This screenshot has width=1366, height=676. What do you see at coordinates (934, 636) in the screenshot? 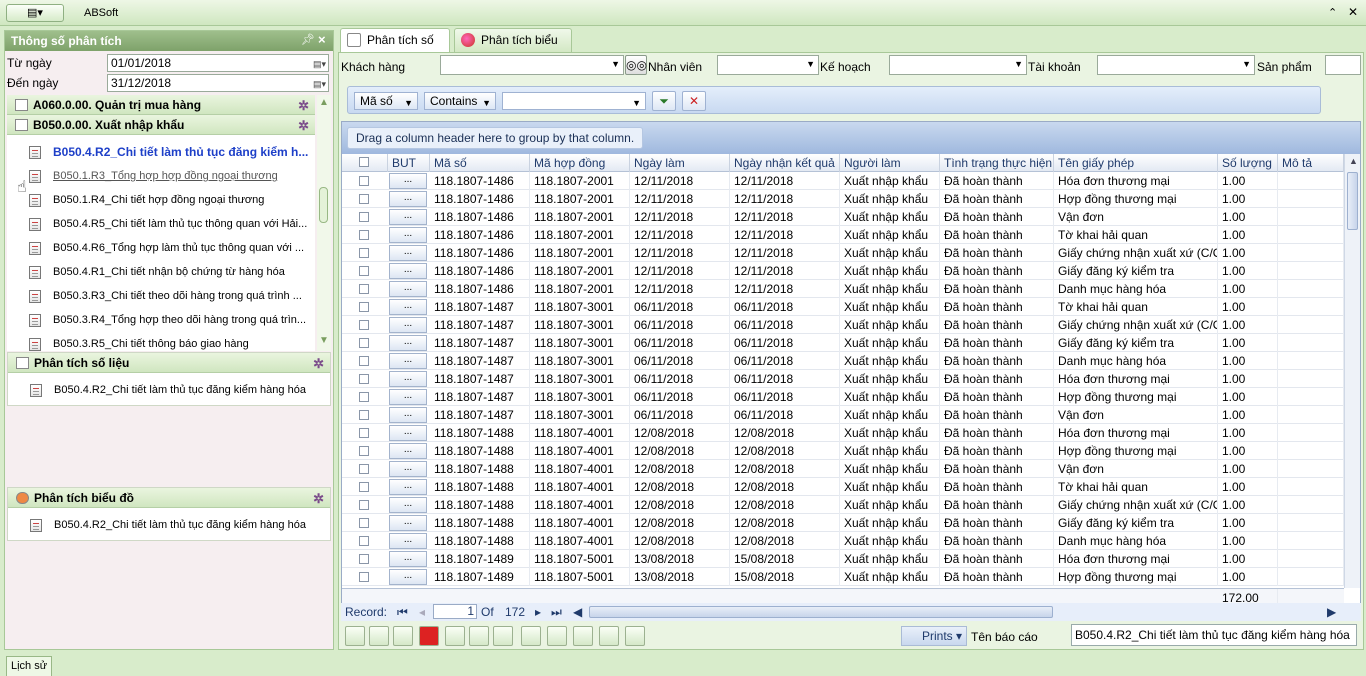
I see `prints-button: Prints ▾` at bounding box center [934, 636].